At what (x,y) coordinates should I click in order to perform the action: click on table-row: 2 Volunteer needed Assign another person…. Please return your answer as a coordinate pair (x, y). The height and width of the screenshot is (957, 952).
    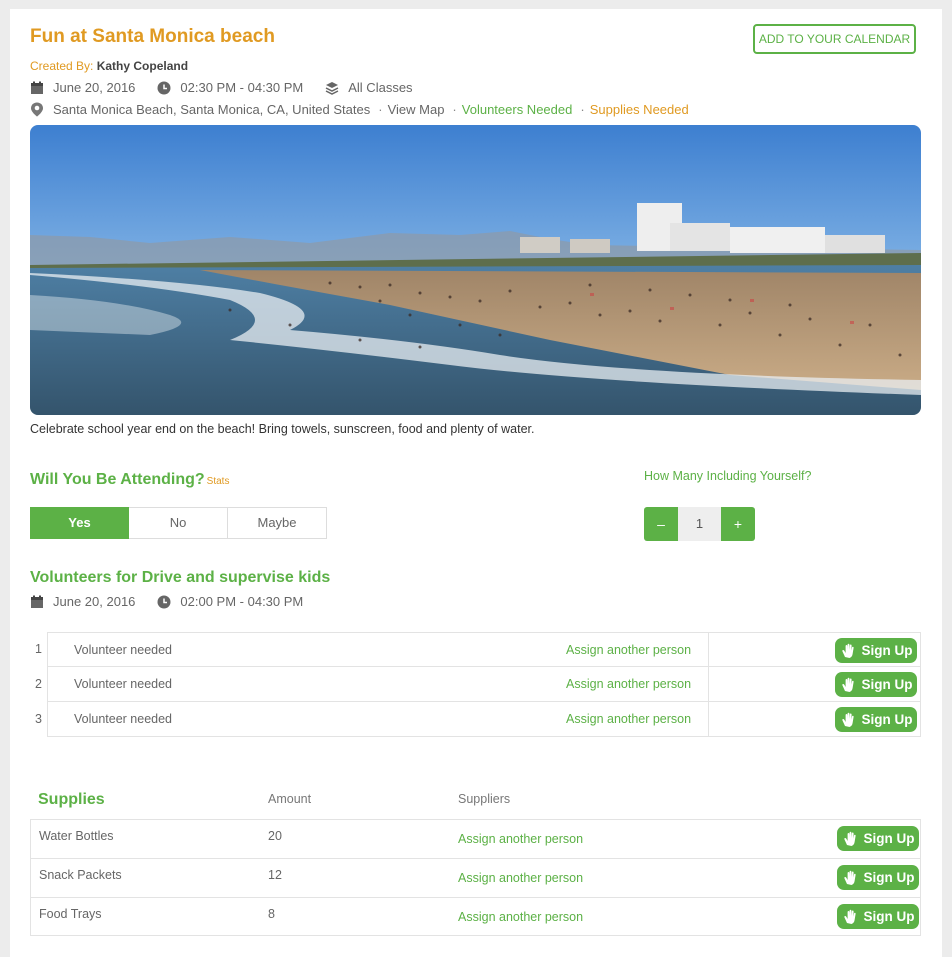
    Looking at the image, I should click on (475, 684).